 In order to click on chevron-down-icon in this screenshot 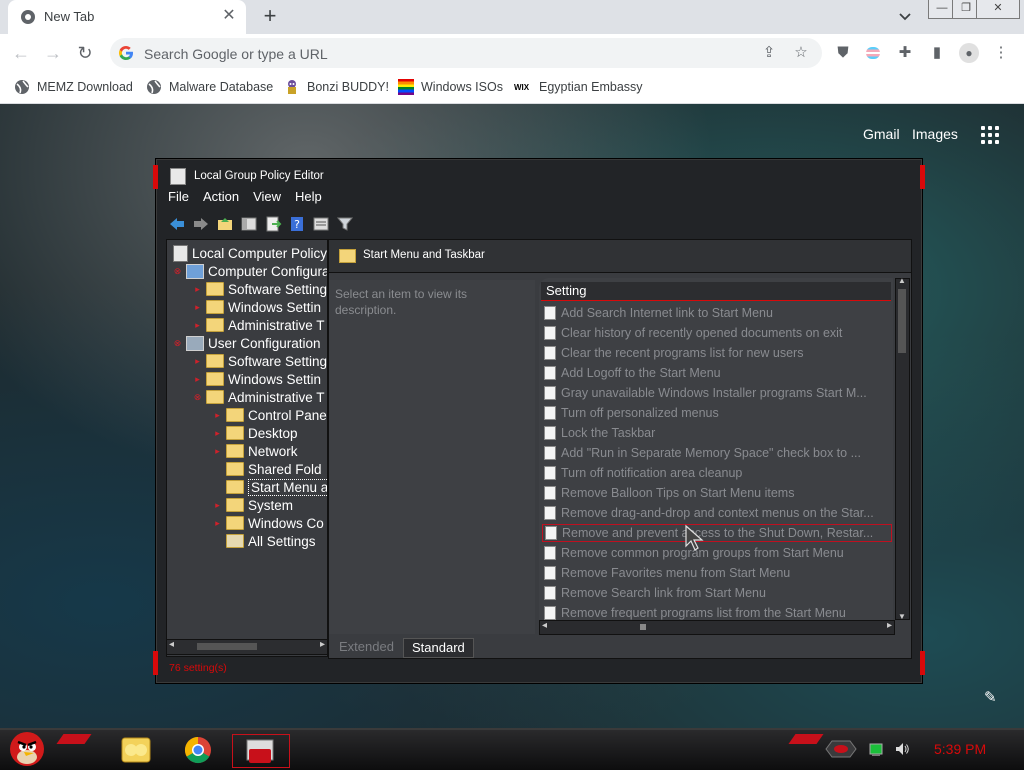, I will do `click(905, 16)`.